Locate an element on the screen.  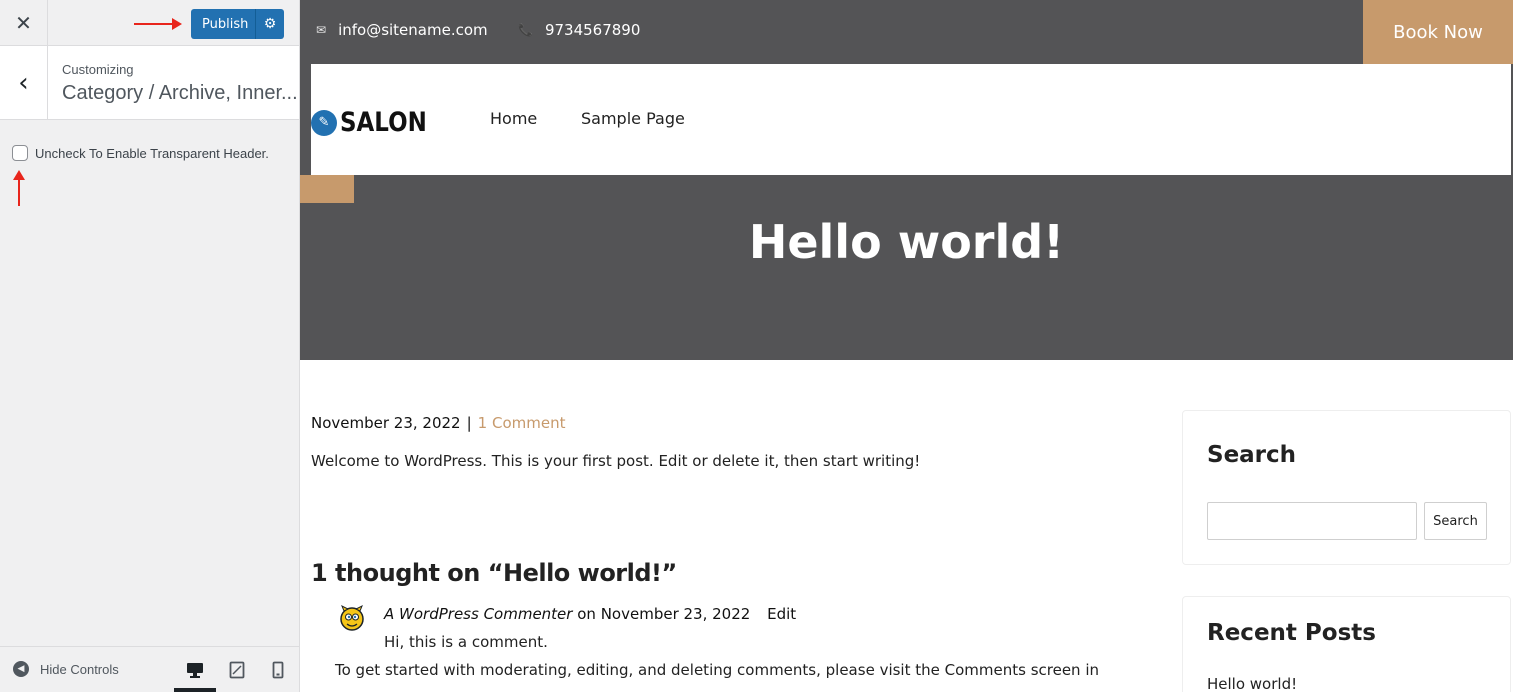
envelope-icon: ✉ is located at coordinates (321, 30).